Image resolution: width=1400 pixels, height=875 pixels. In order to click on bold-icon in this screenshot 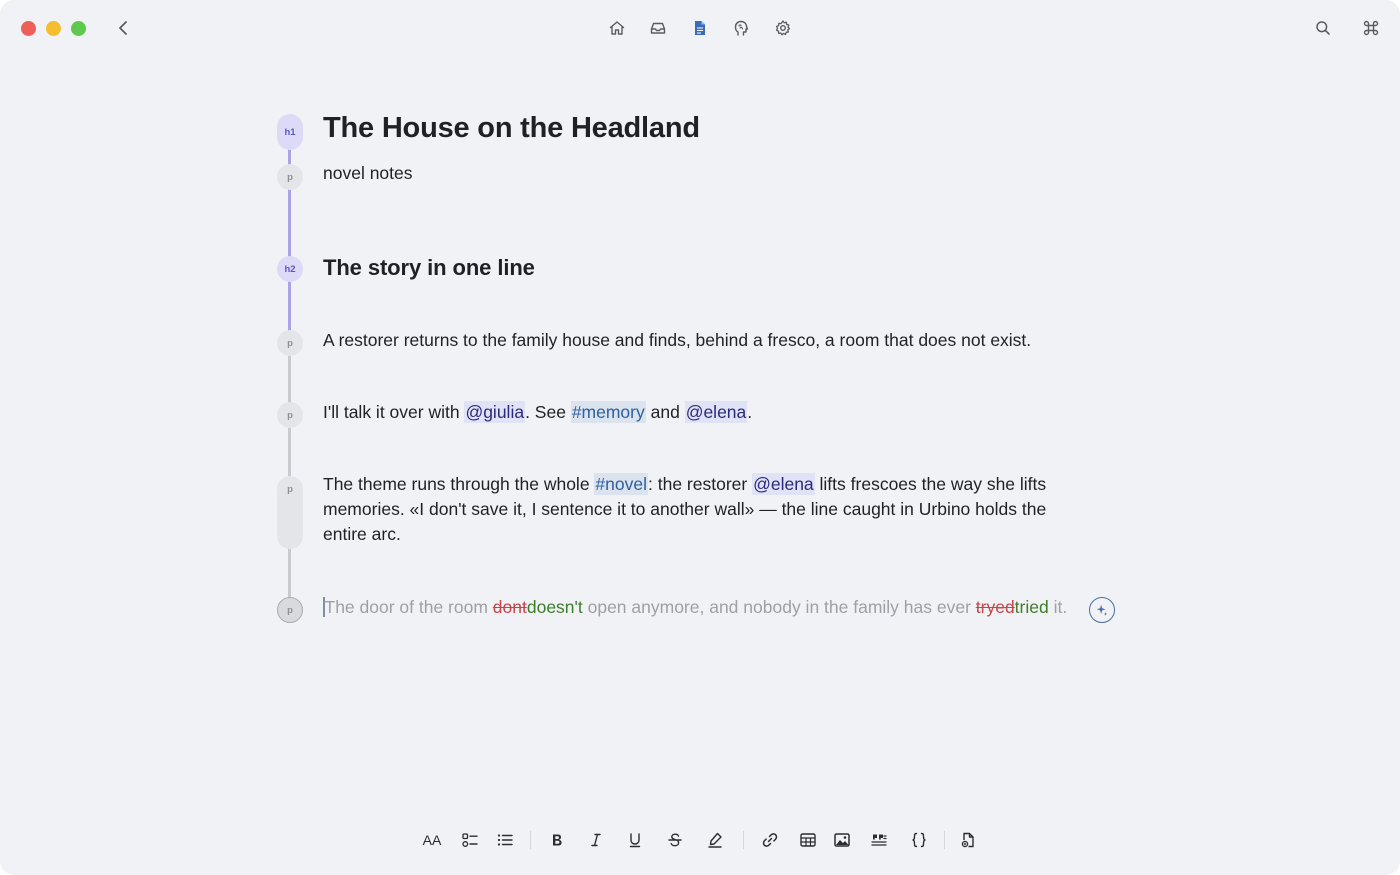, I will do `click(557, 840)`.